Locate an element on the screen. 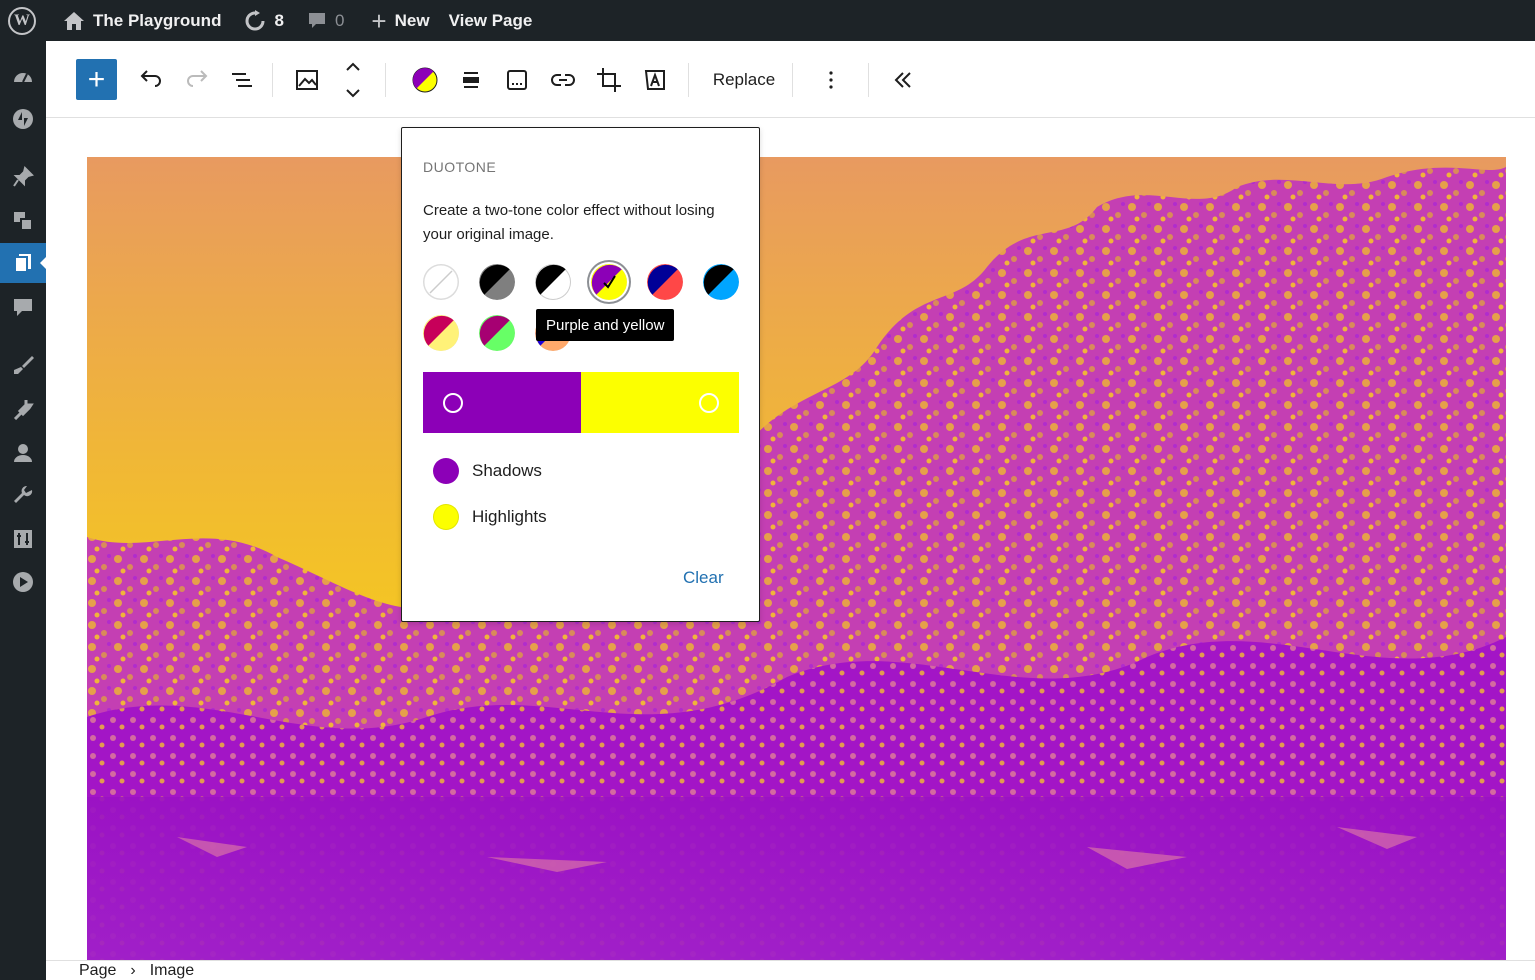  comments-icon is located at coordinates (23, 307).